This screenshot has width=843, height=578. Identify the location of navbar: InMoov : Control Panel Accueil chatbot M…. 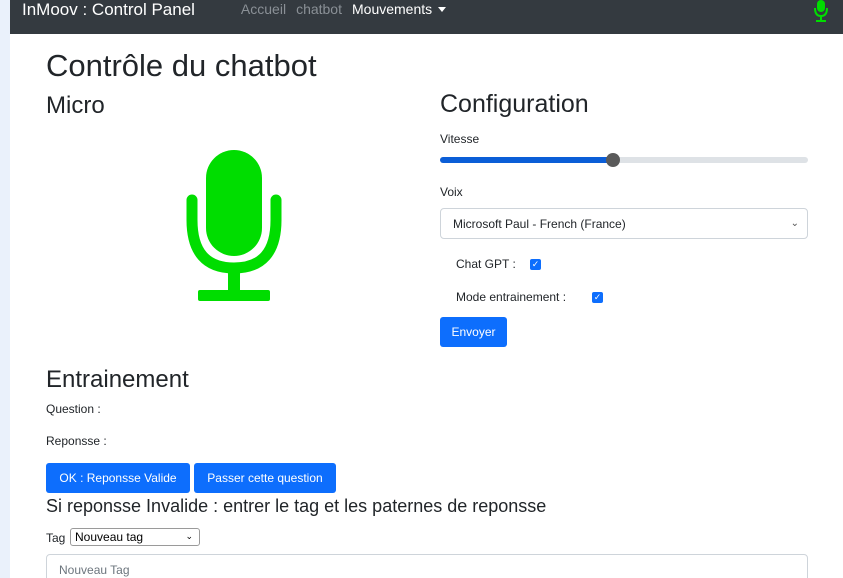
(426, 17).